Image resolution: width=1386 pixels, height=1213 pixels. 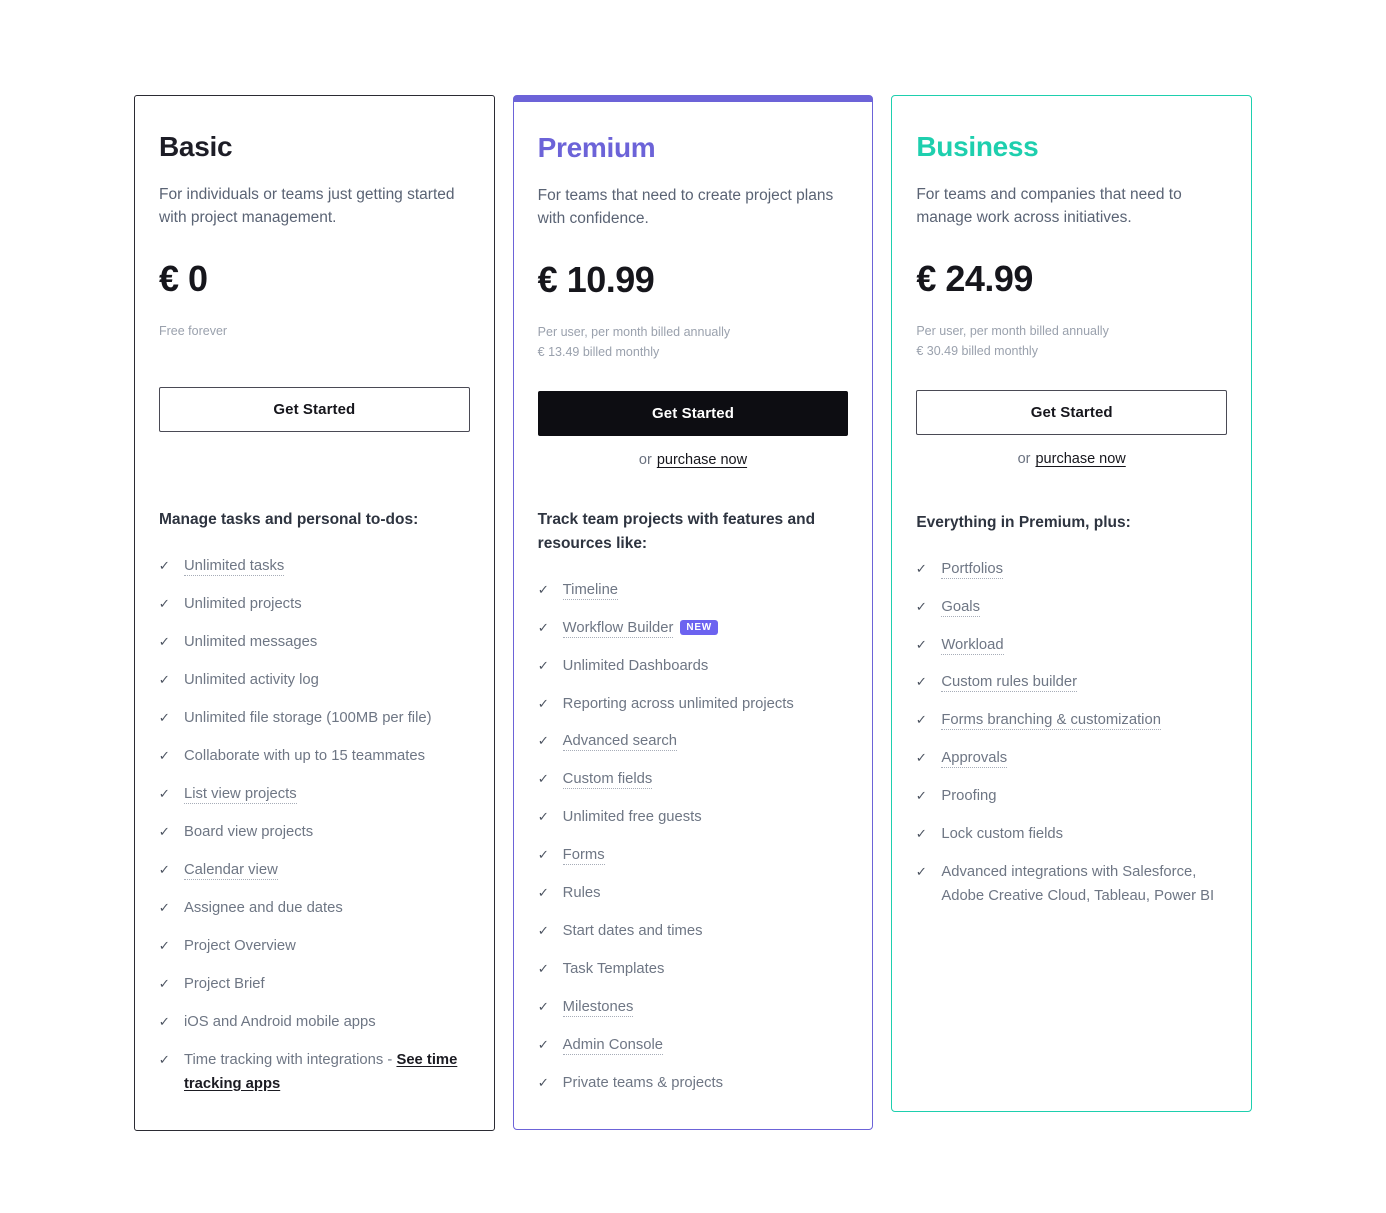 I want to click on feature-label: Unlimited free guests, so click(x=632, y=817).